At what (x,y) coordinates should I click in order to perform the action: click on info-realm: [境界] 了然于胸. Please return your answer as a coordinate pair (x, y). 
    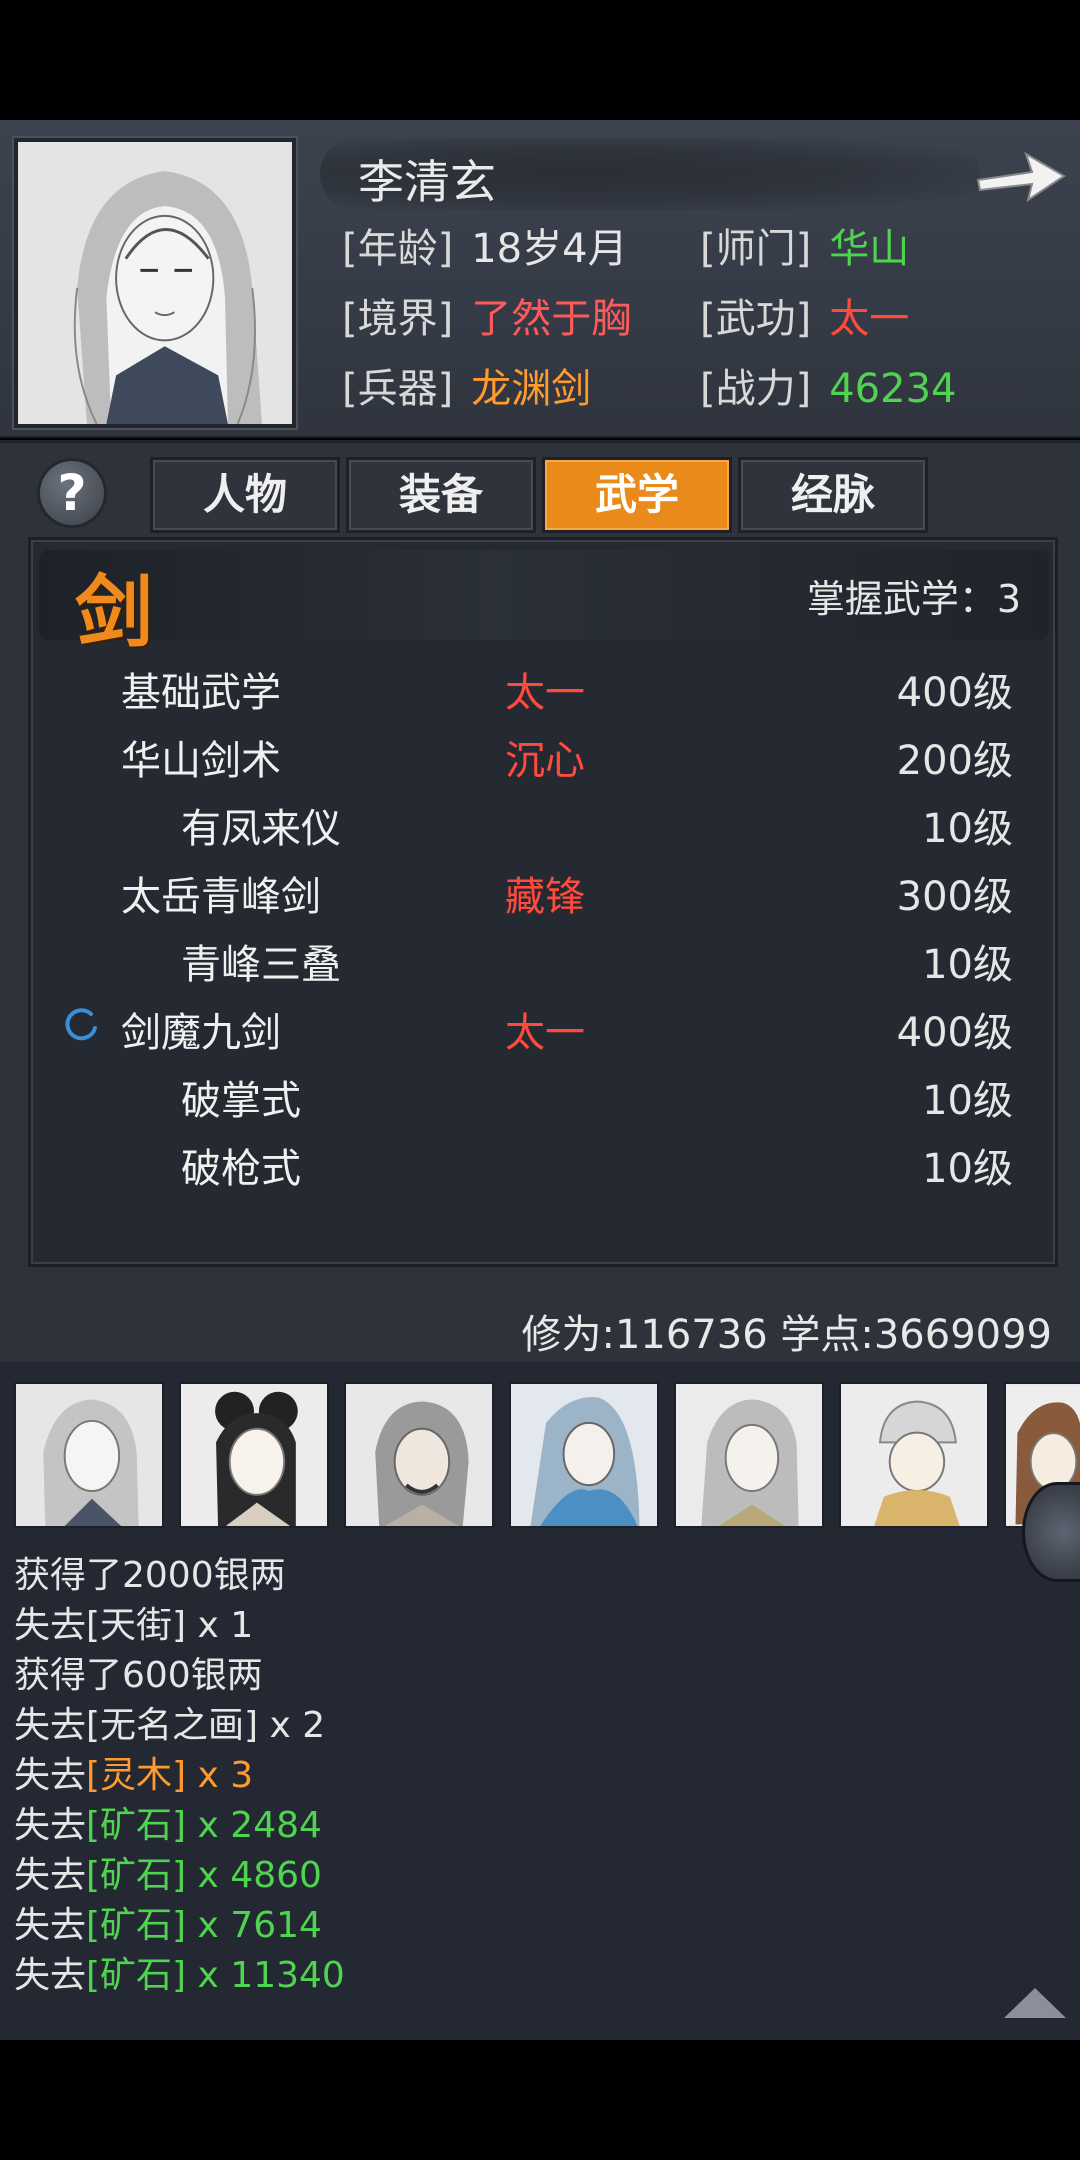
    Looking at the image, I should click on (487, 319).